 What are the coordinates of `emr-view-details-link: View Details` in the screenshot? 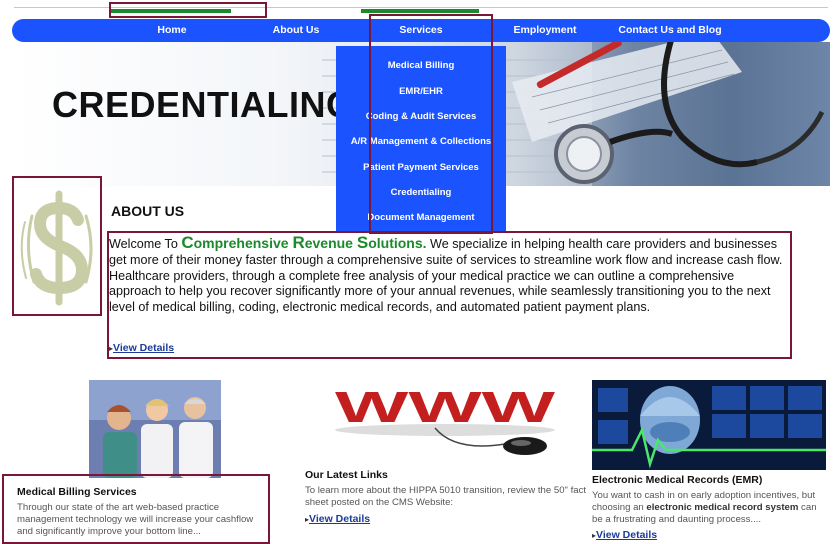 It's located at (626, 535).